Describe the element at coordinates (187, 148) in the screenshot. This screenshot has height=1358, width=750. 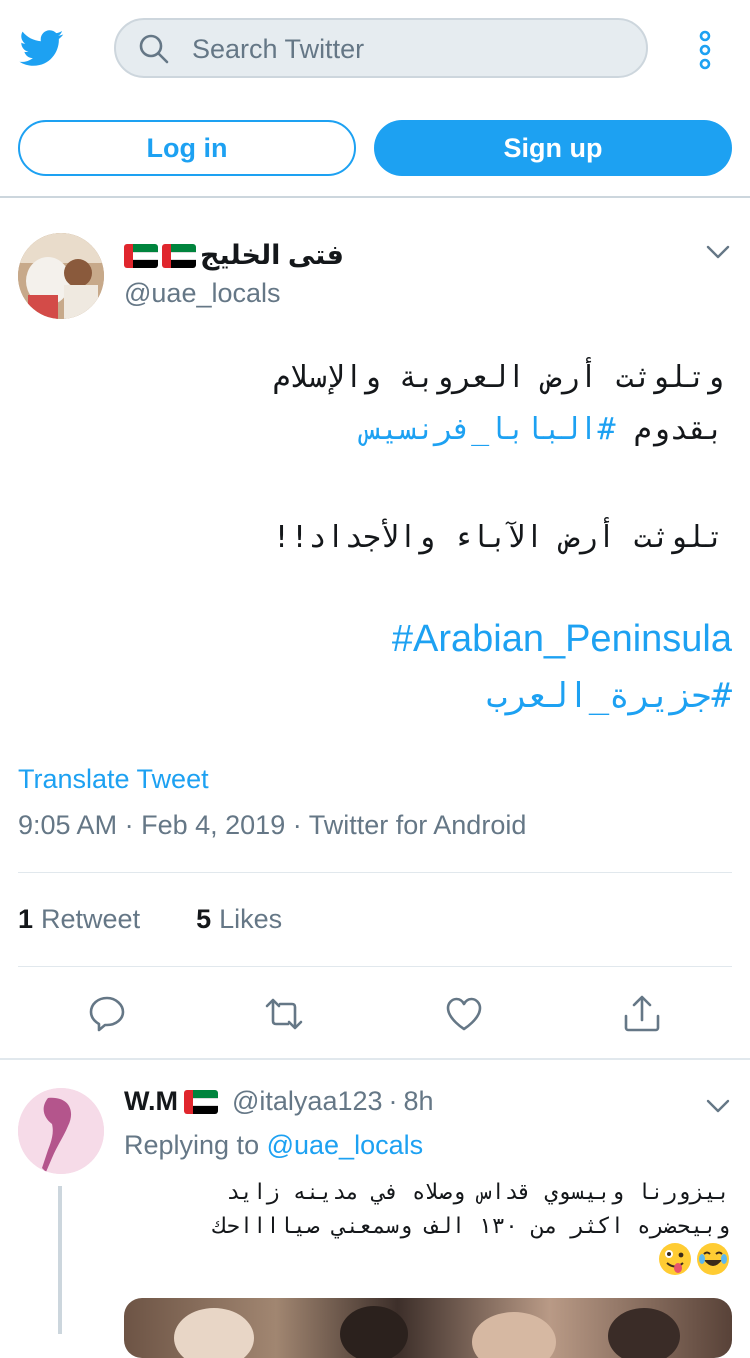
I see `login-button: Log in` at that location.